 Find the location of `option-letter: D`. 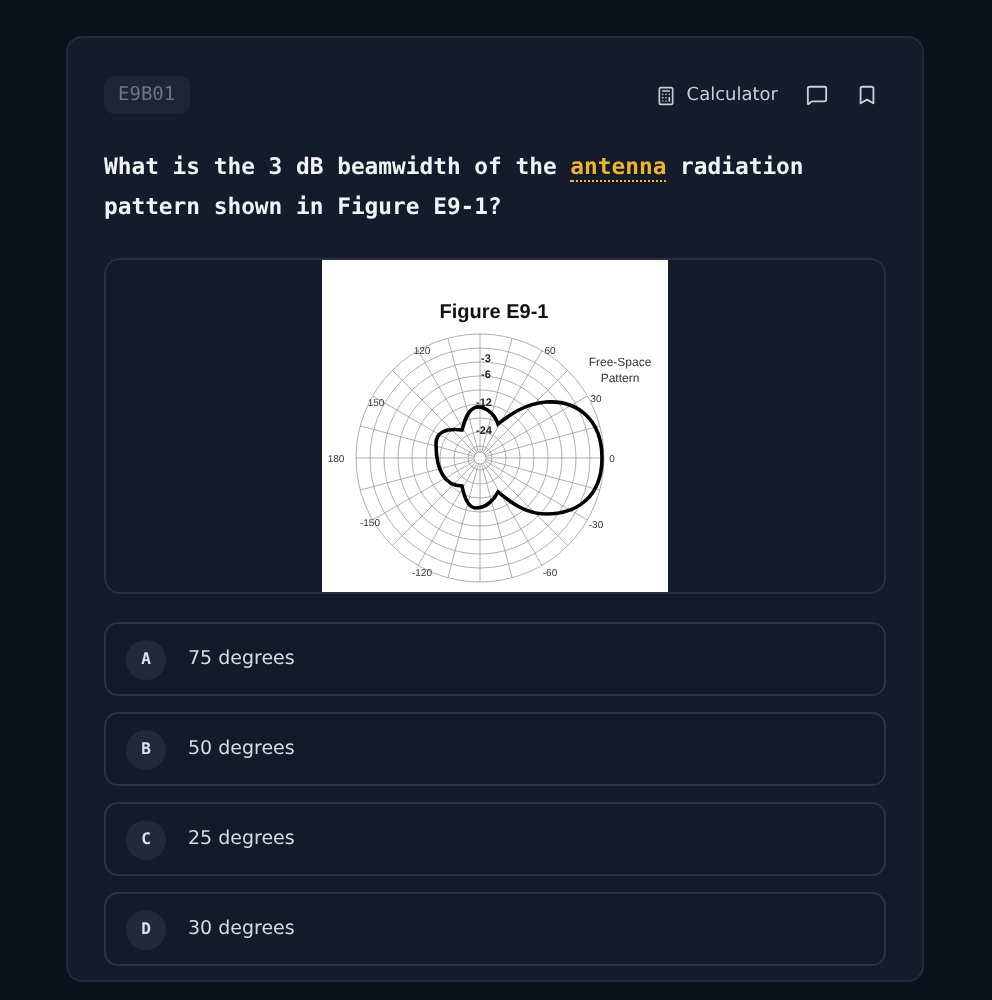

option-letter: D is located at coordinates (146, 929).